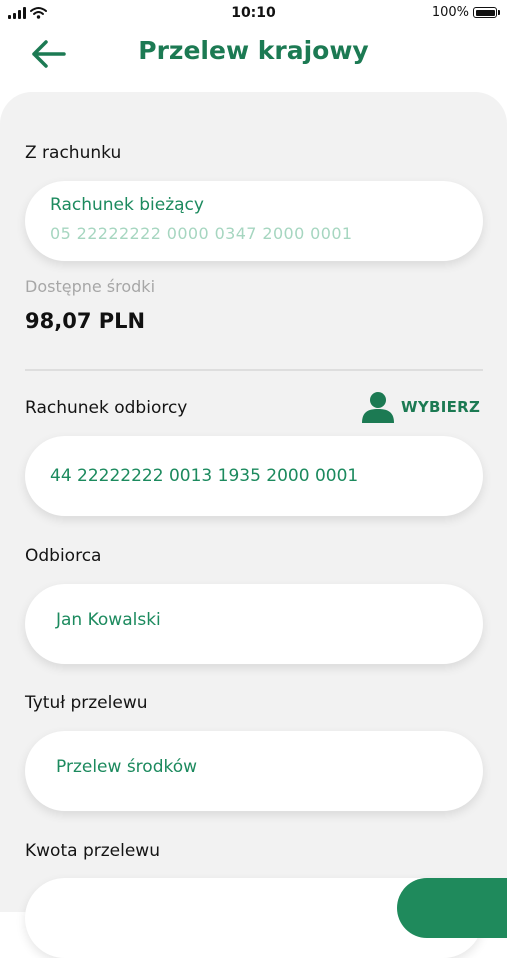 This screenshot has height=958, width=507. I want to click on battery-icon, so click(486, 12).